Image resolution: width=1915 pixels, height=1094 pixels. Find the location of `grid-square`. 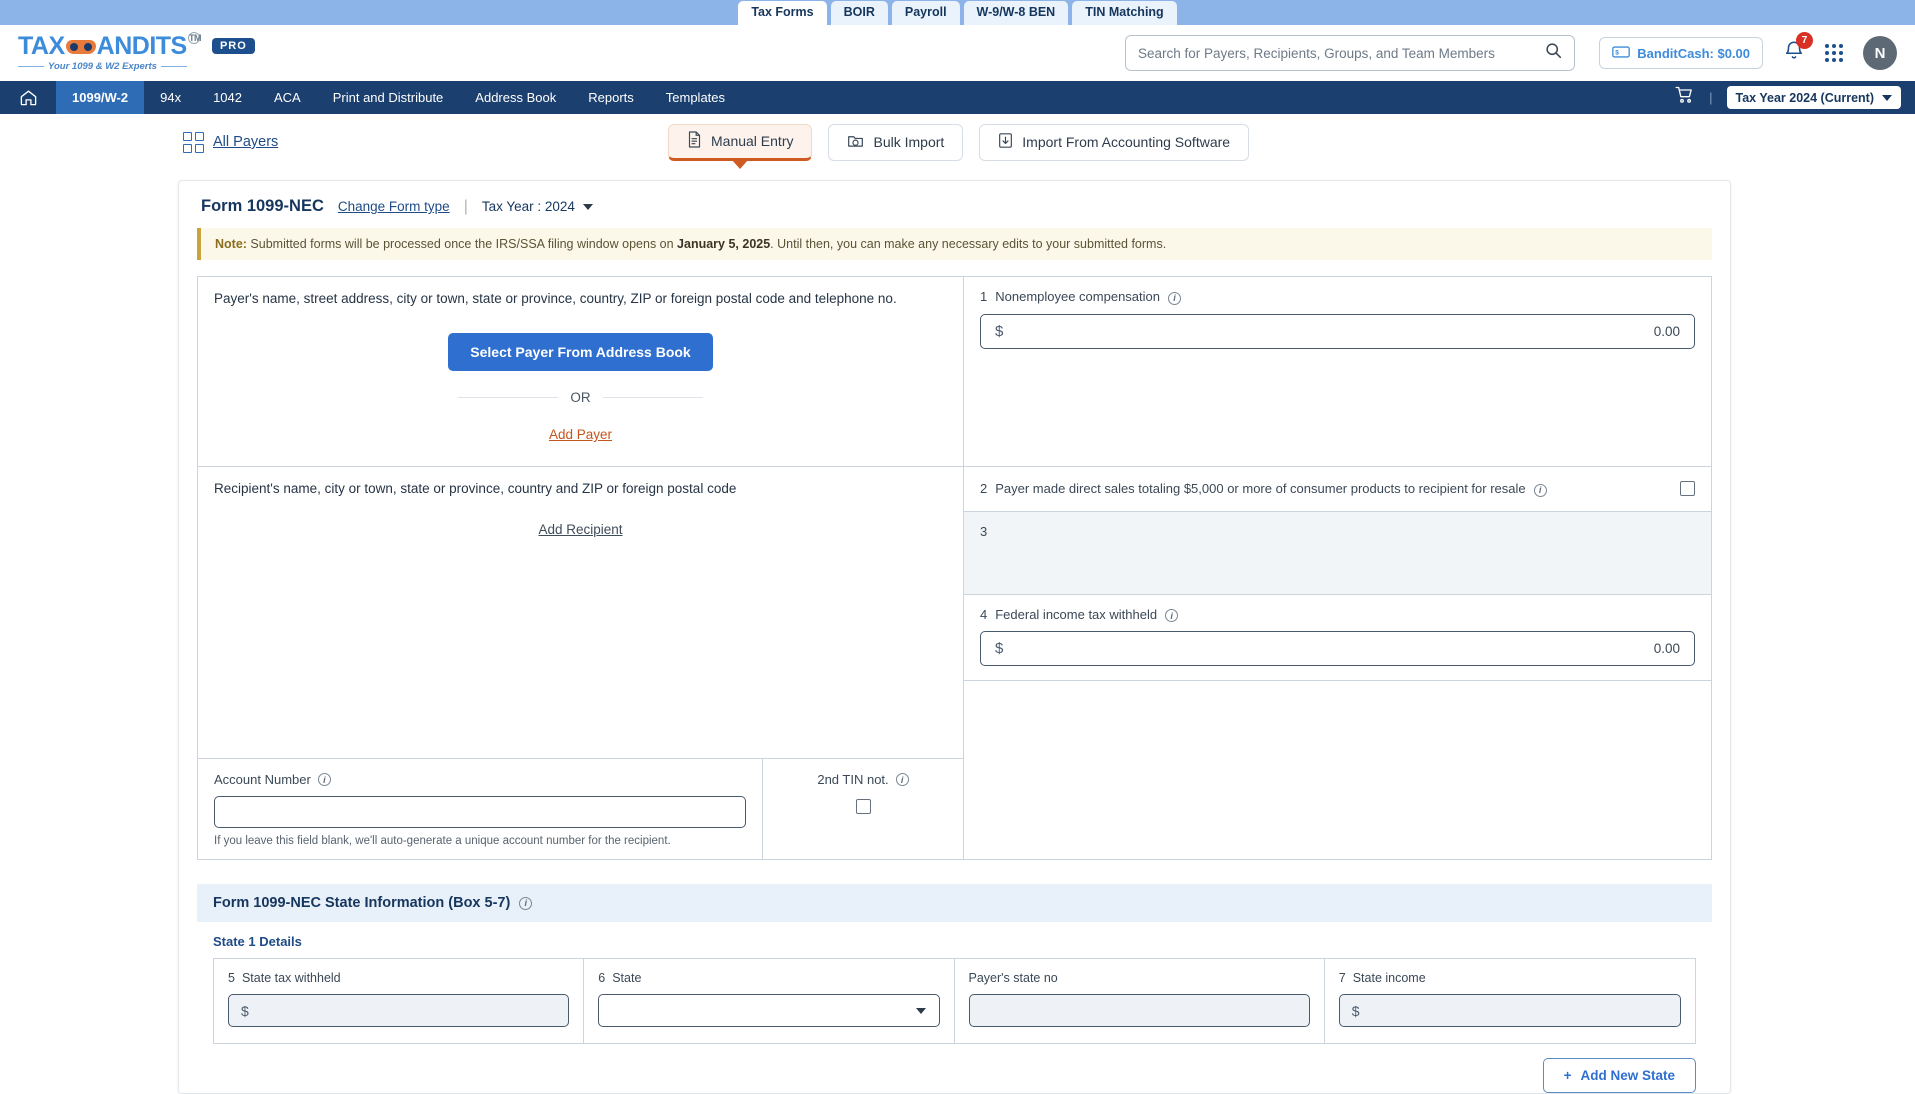

grid-square is located at coordinates (187, 136).